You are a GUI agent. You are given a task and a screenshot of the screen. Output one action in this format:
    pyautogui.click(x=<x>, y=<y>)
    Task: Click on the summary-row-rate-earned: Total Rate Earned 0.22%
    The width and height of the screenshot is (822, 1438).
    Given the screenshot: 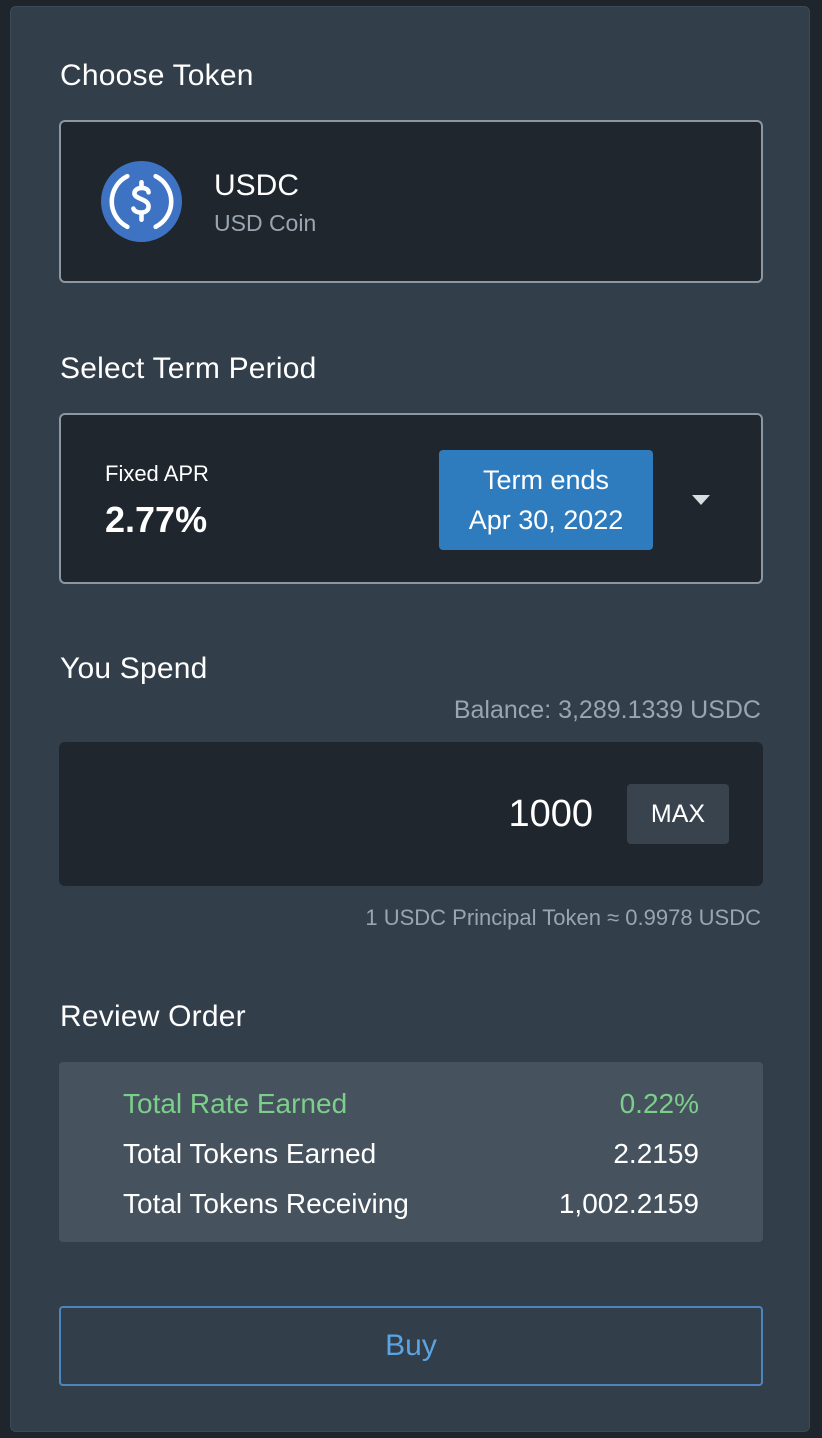 What is the action you would take?
    pyautogui.click(x=411, y=1104)
    